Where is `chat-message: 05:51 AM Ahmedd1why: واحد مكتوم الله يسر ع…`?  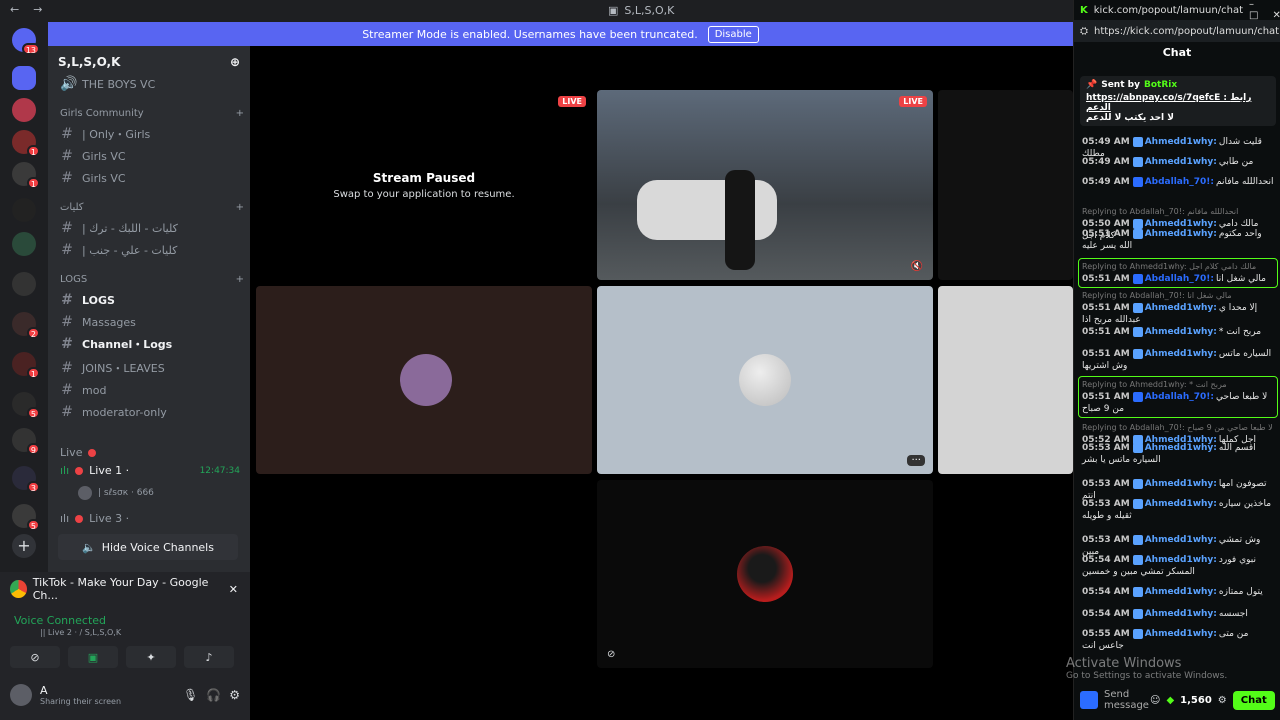
chat-message: 05:51 AM Ahmedd1why: واحد مكتوم الله يسر ع… is located at coordinates (1179, 240).